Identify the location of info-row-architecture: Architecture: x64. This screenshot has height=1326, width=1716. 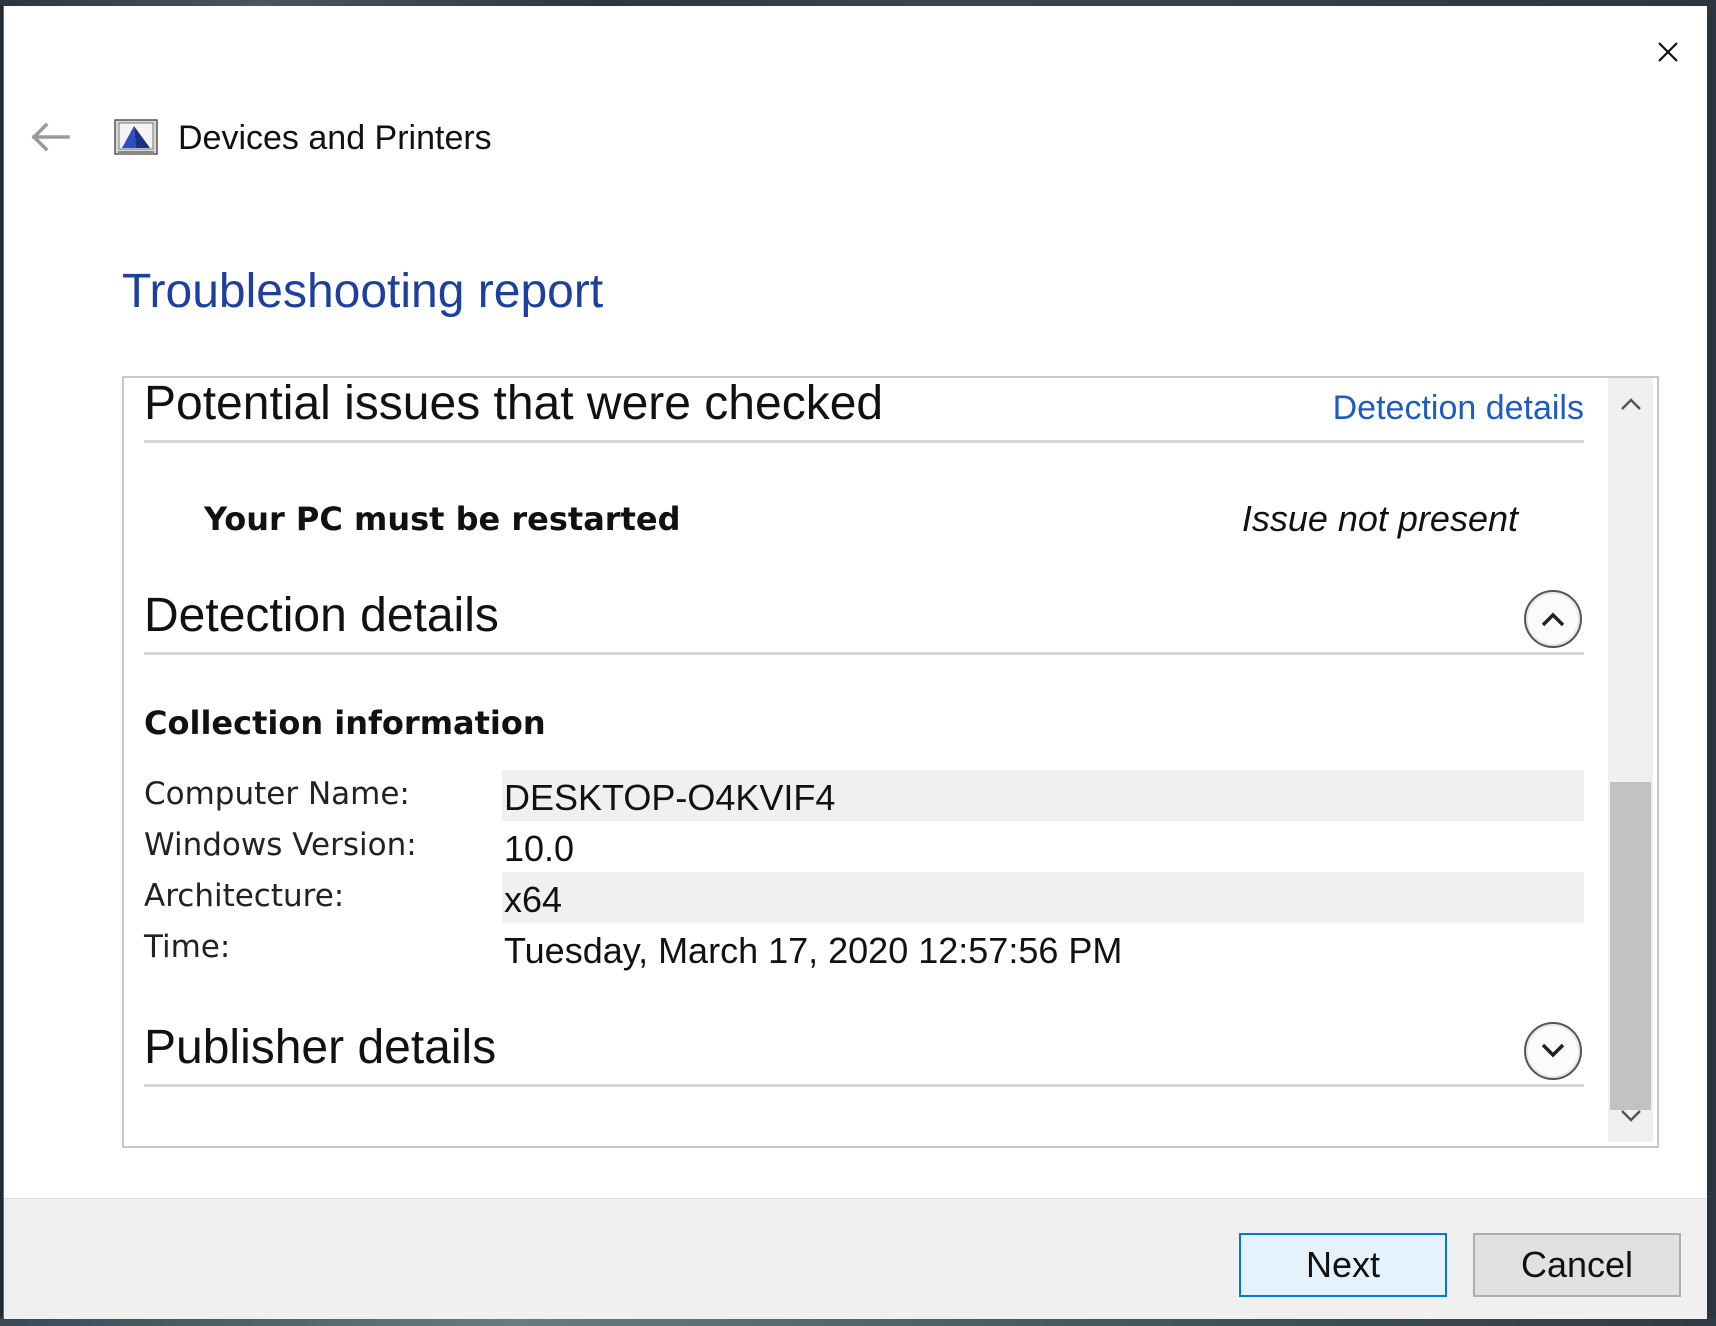
(864, 897).